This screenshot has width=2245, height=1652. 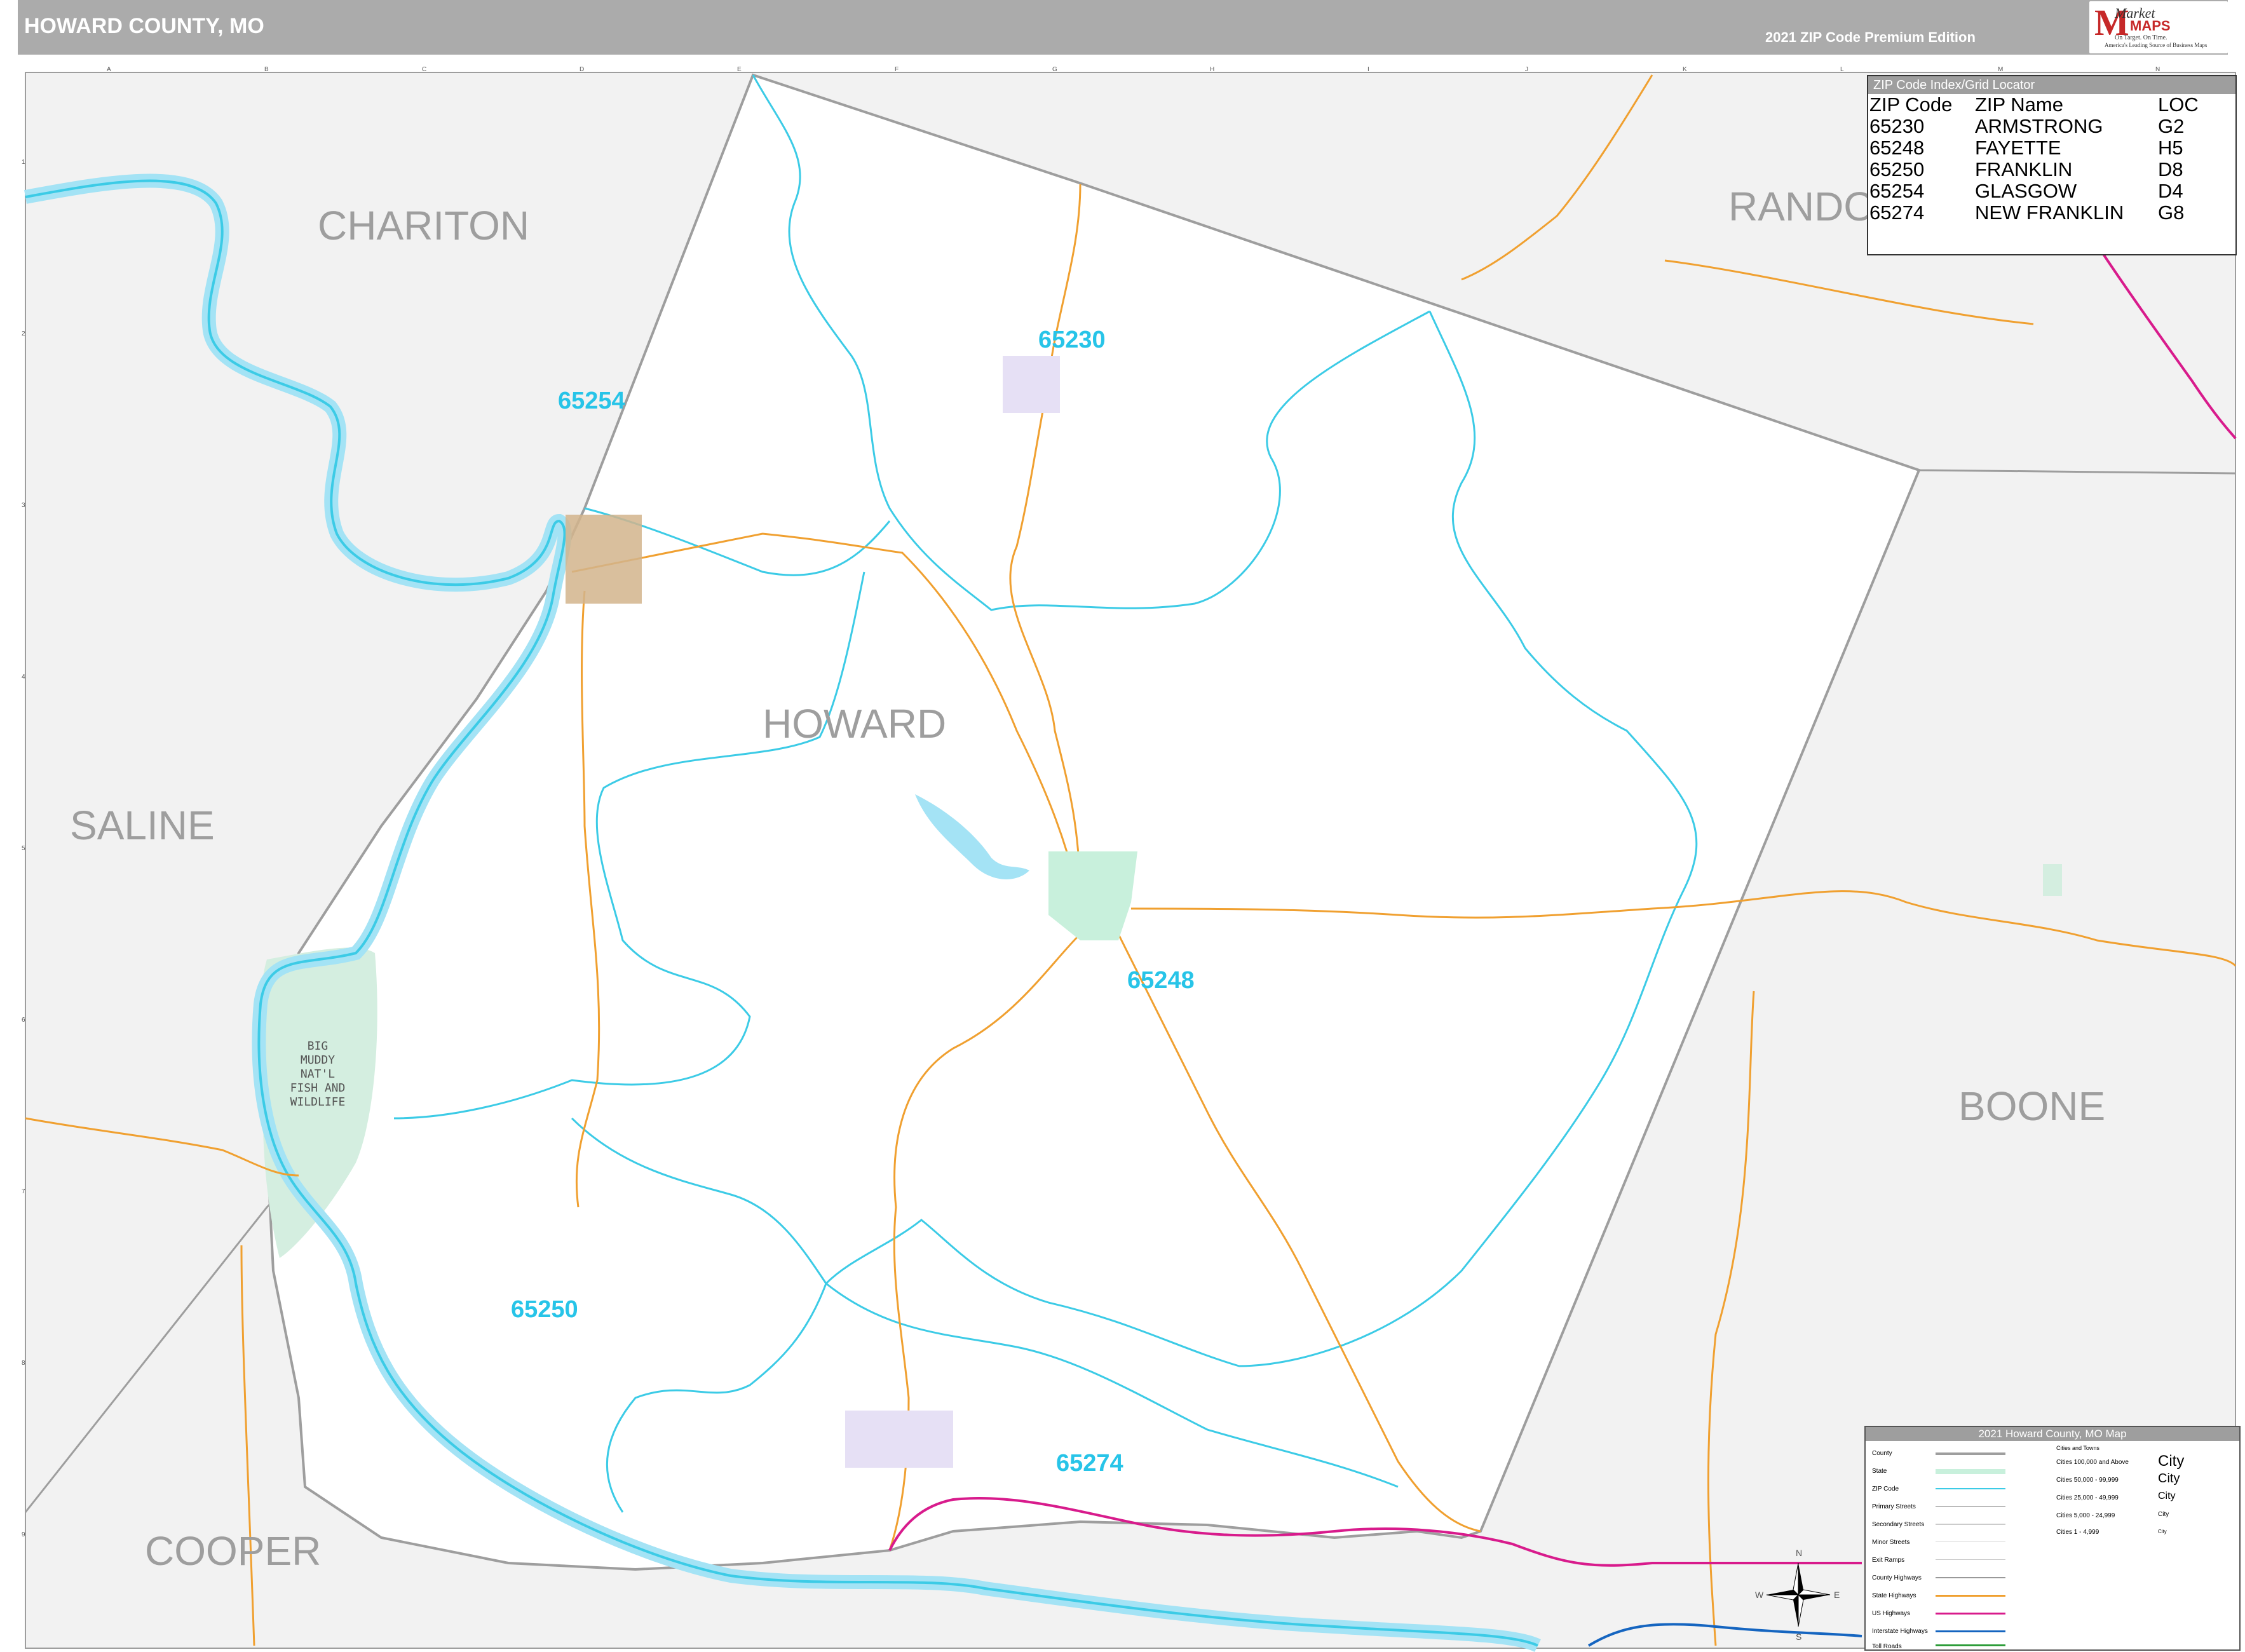 What do you see at coordinates (2171, 1461) in the screenshot?
I see `legend-city-sample-1: City` at bounding box center [2171, 1461].